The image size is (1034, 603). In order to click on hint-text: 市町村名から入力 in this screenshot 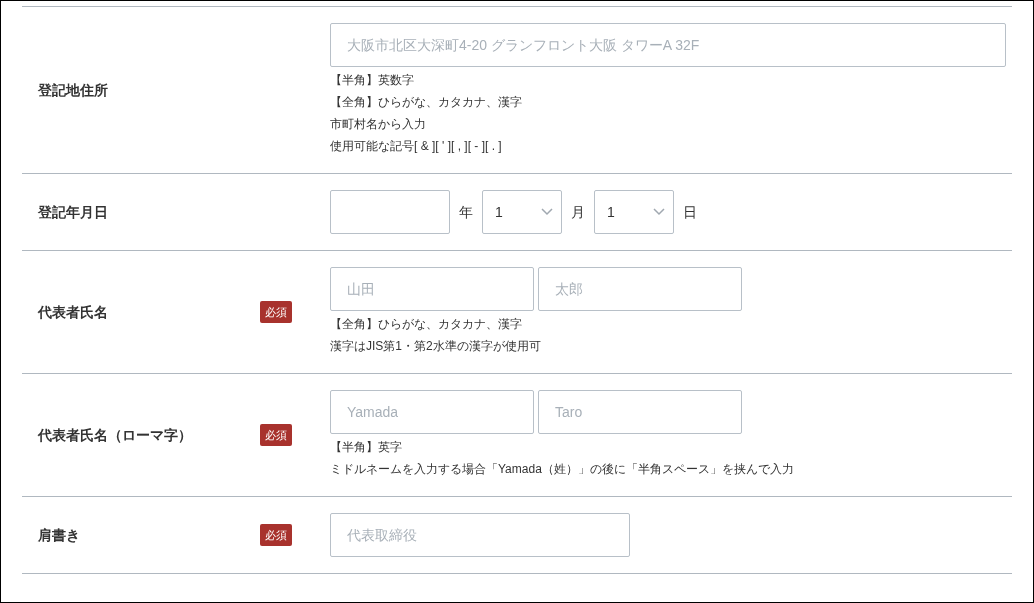, I will do `click(378, 124)`.